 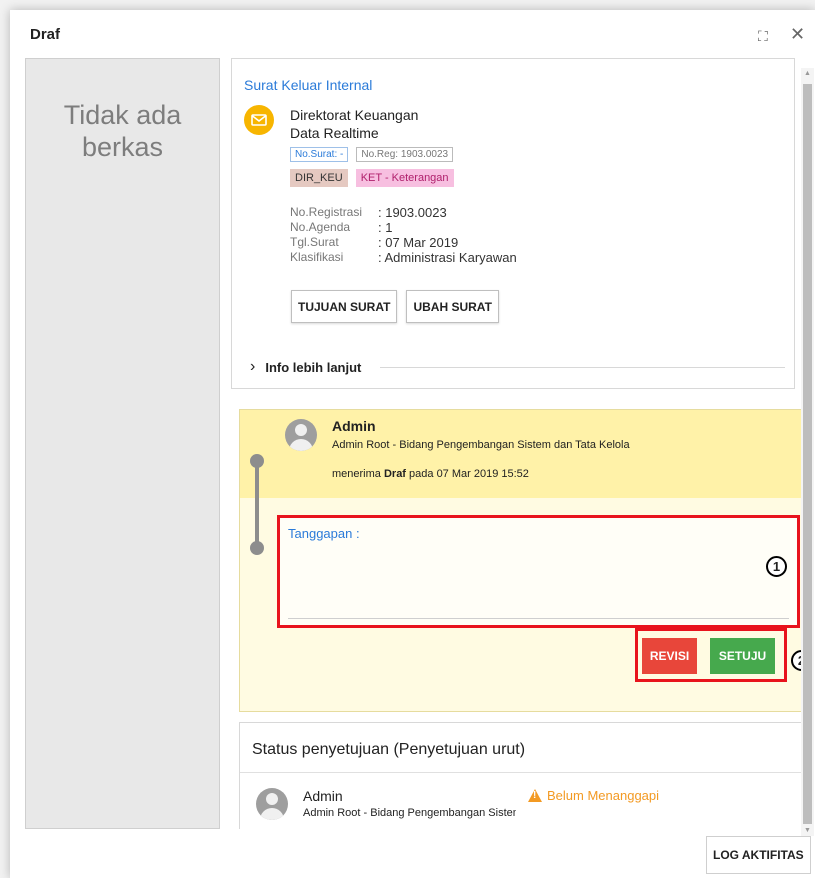 I want to click on setuju-button: SETUJU, so click(x=742, y=656).